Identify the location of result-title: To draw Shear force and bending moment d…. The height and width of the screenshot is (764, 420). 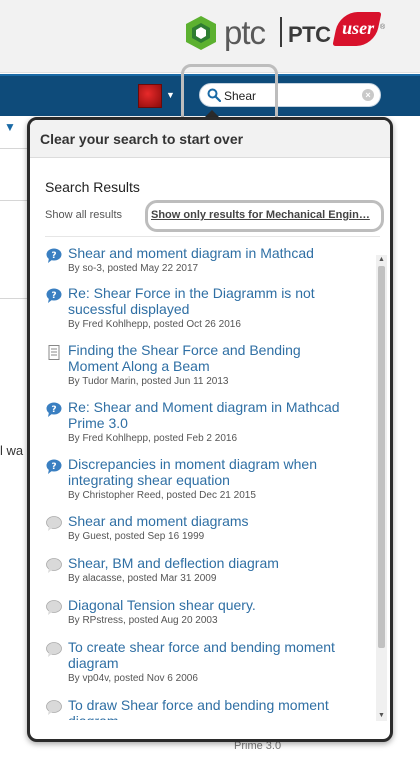
(210, 708).